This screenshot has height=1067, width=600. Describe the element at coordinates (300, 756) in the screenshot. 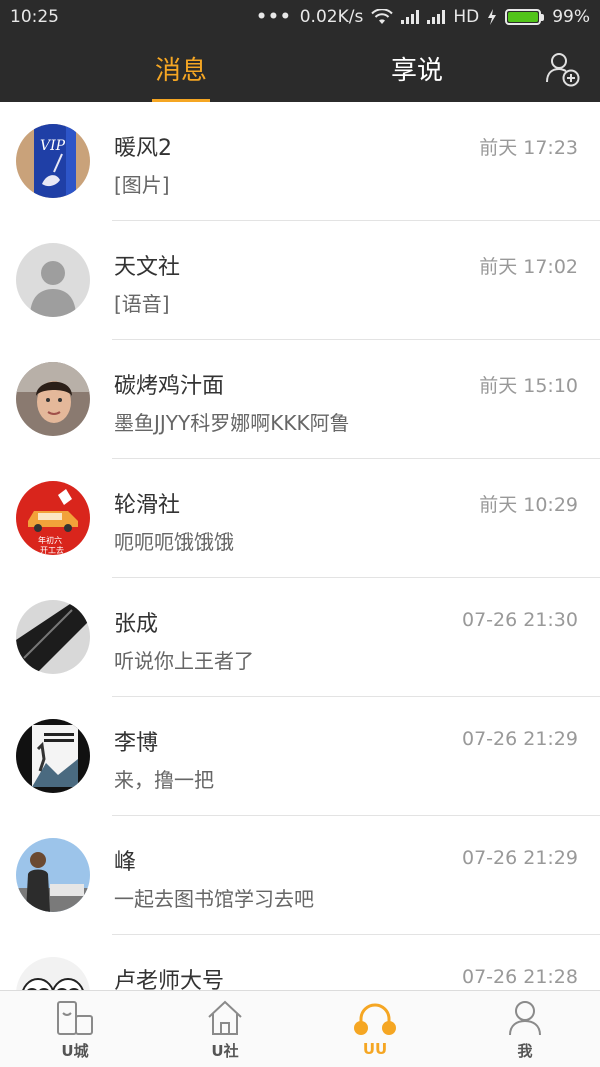

I see `conversation-row: 李博 来，撸一把 07-26 21:29` at that location.